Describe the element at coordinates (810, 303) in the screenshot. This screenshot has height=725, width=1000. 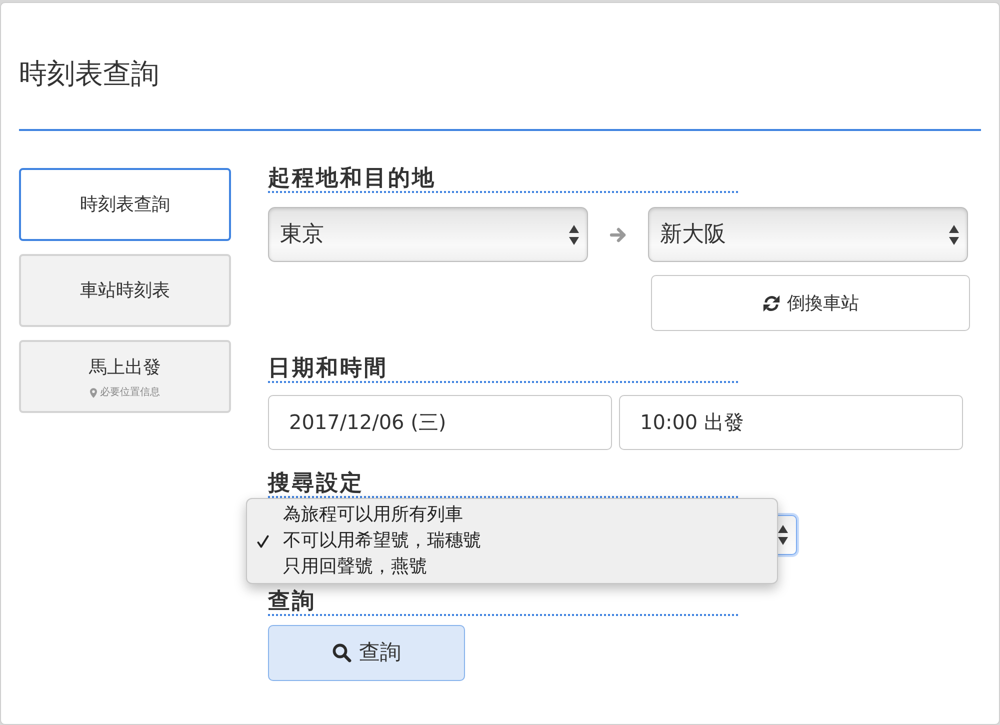
I see `swap-stations-button: 倒換車站` at that location.